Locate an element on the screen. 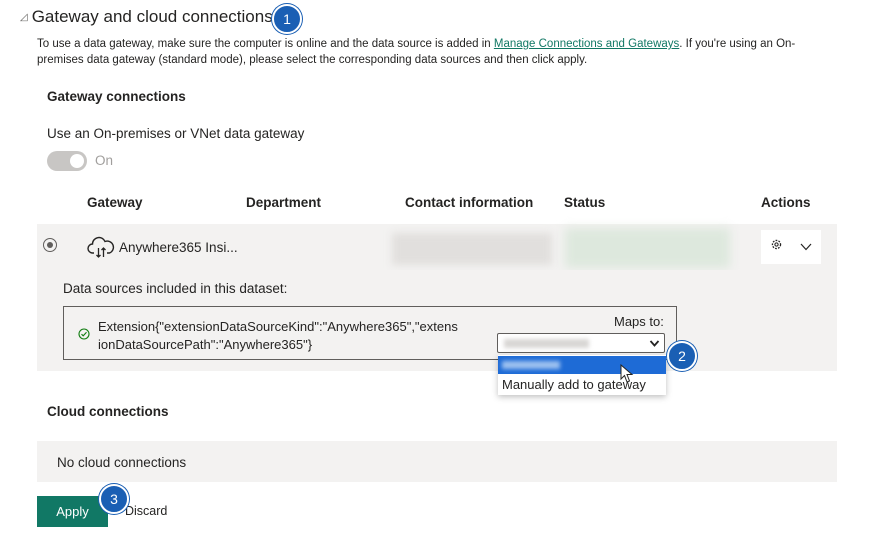  check-circle-icon is located at coordinates (84, 336).